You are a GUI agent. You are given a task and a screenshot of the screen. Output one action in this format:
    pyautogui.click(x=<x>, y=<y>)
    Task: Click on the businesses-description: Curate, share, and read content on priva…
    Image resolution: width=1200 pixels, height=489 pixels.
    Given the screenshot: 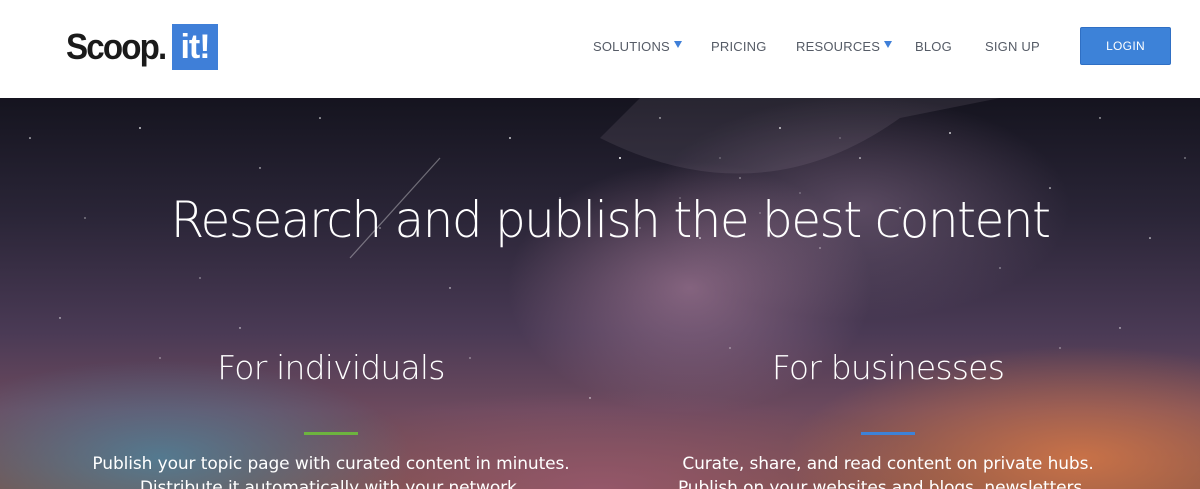 What is the action you would take?
    pyautogui.click(x=888, y=470)
    